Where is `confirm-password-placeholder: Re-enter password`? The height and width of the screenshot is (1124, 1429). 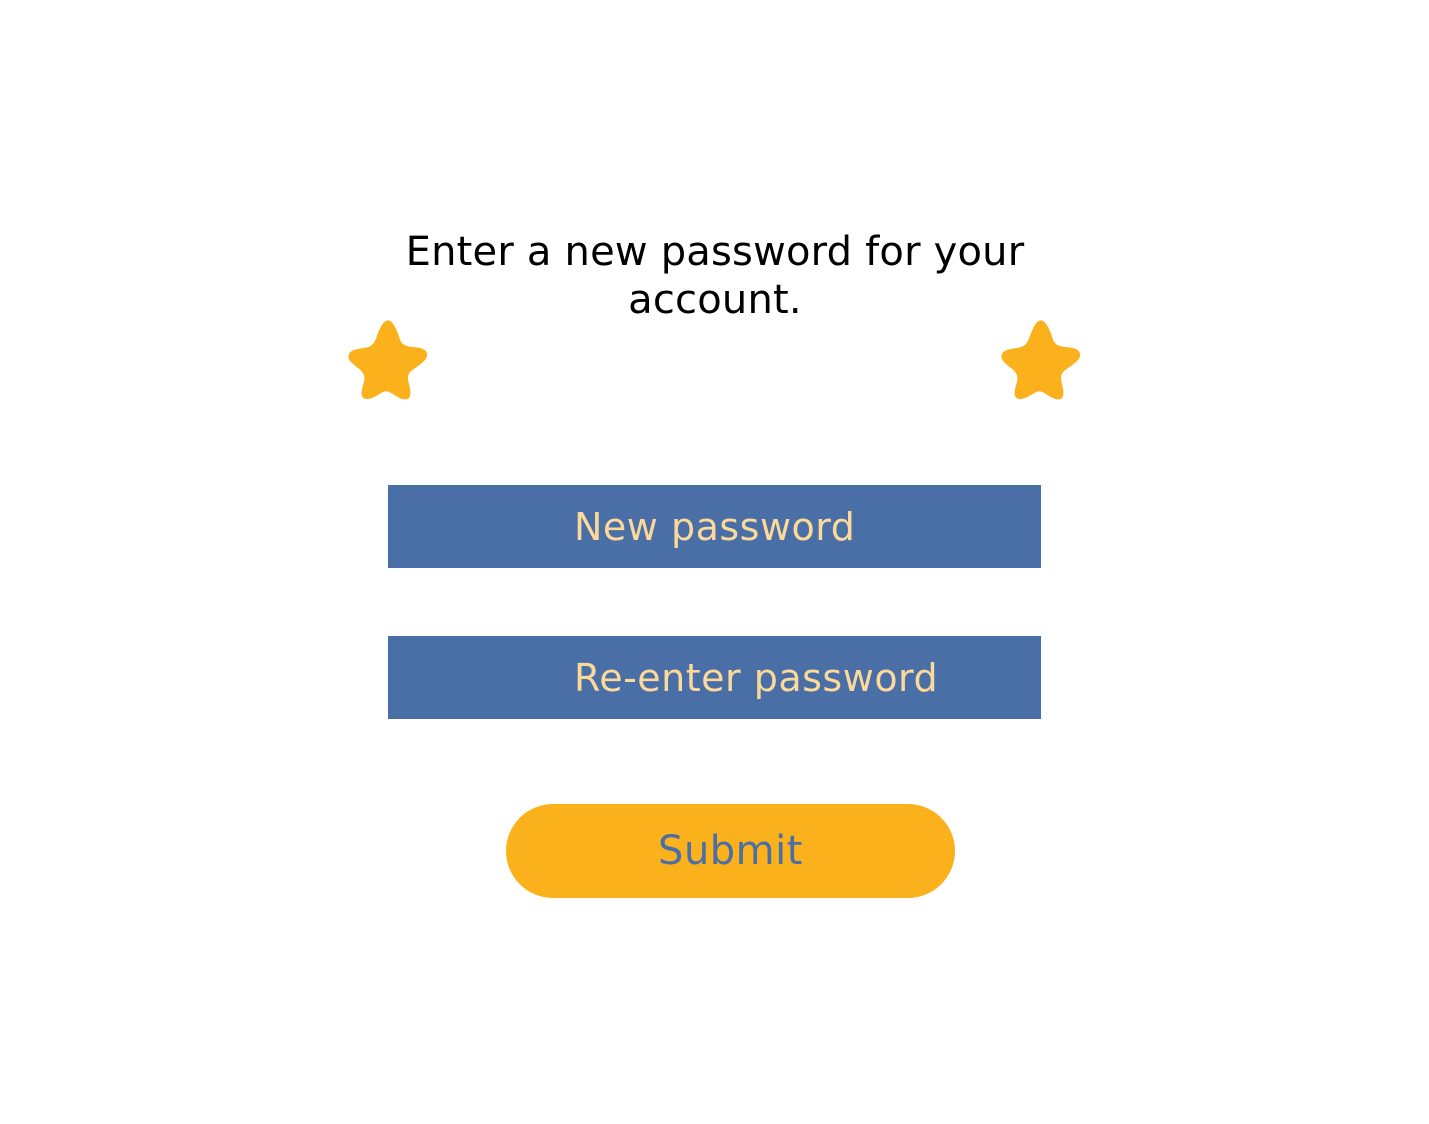
confirm-password-placeholder: Re-enter password is located at coordinates (756, 677).